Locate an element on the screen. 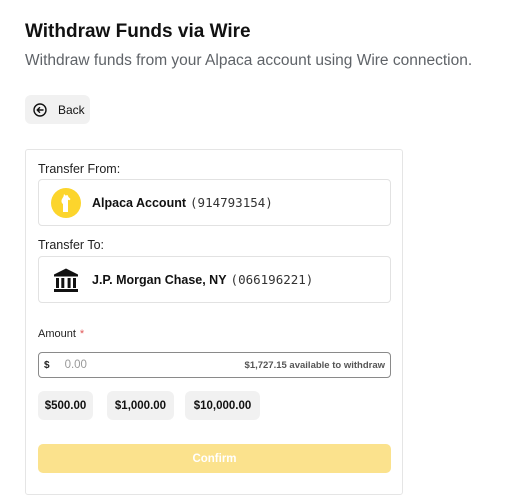 This screenshot has height=500, width=505. preset-amount-button: $1,000.00 is located at coordinates (140, 405).